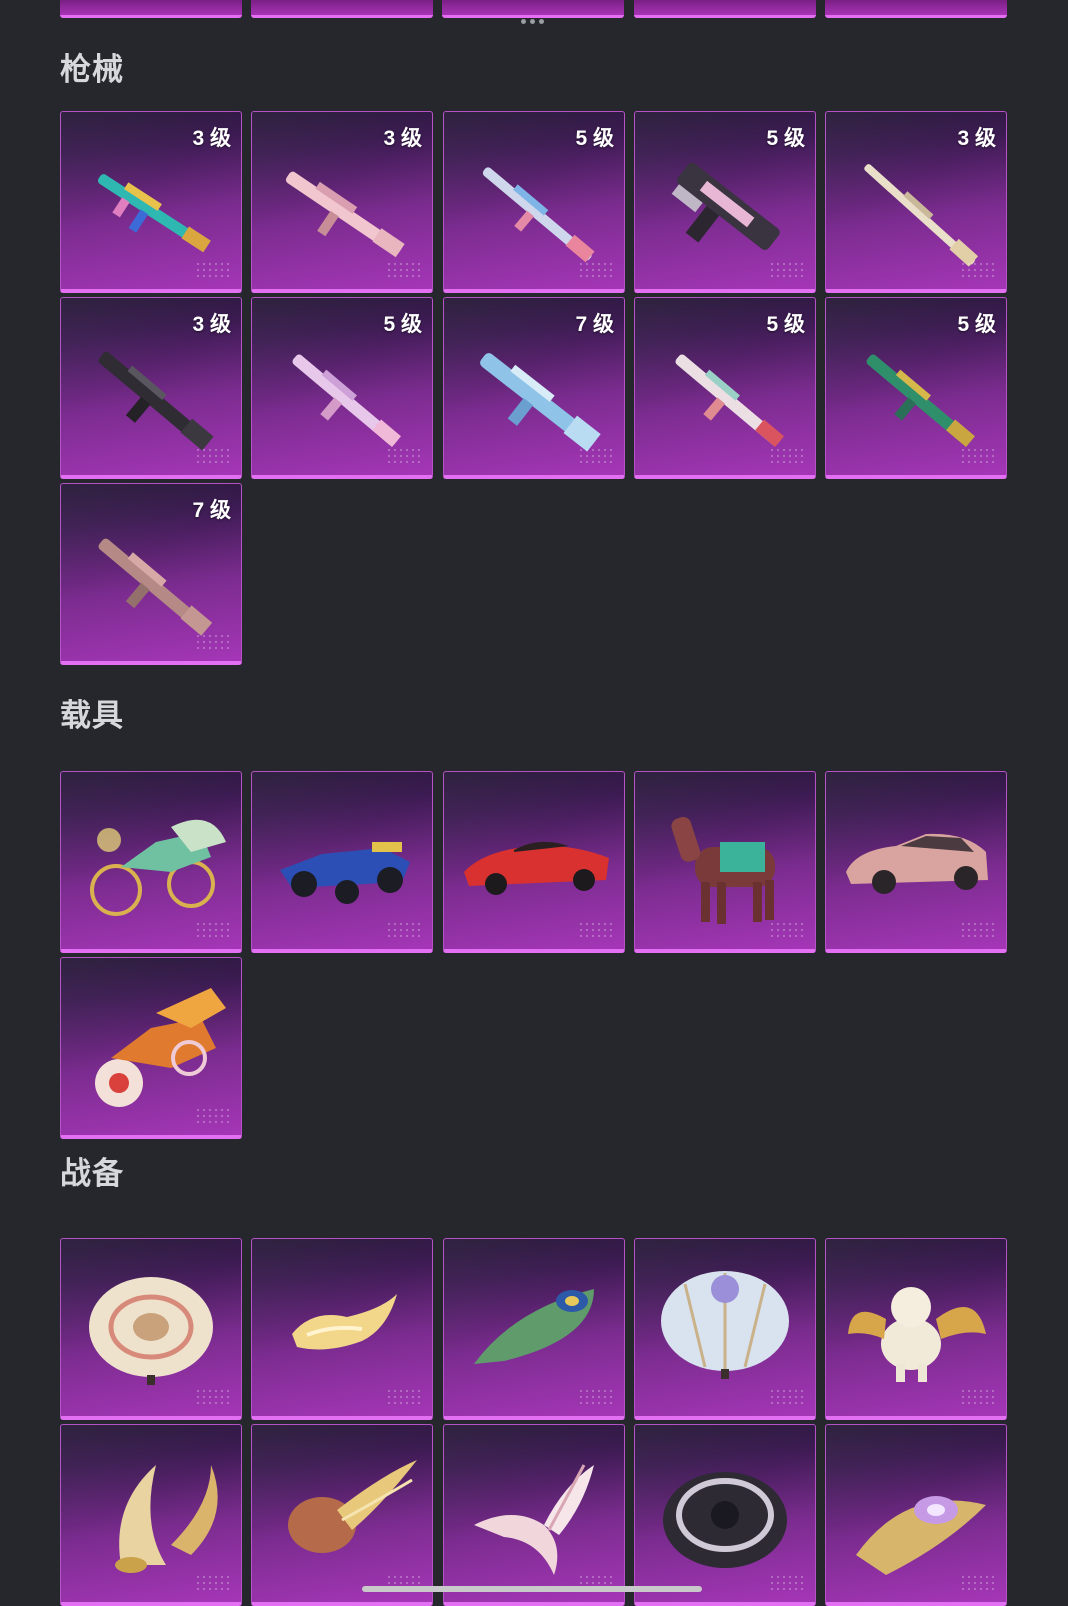  I want to click on glider-purple-icon, so click(921, 1535).